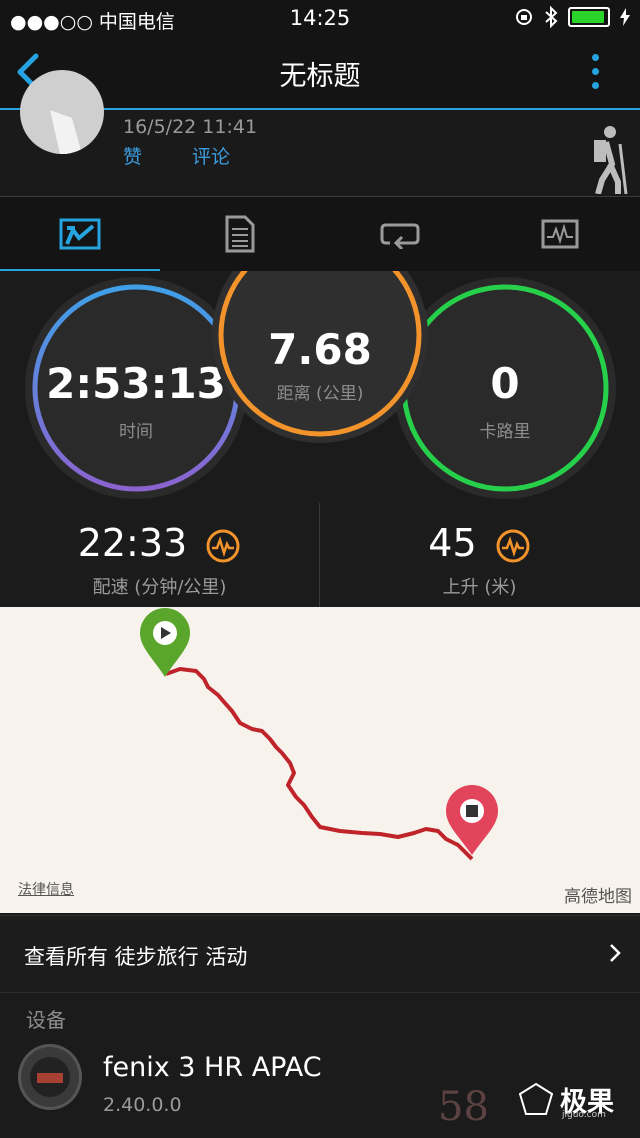 This screenshot has width=640, height=1138. I want to click on tab-charts, so click(560, 234).